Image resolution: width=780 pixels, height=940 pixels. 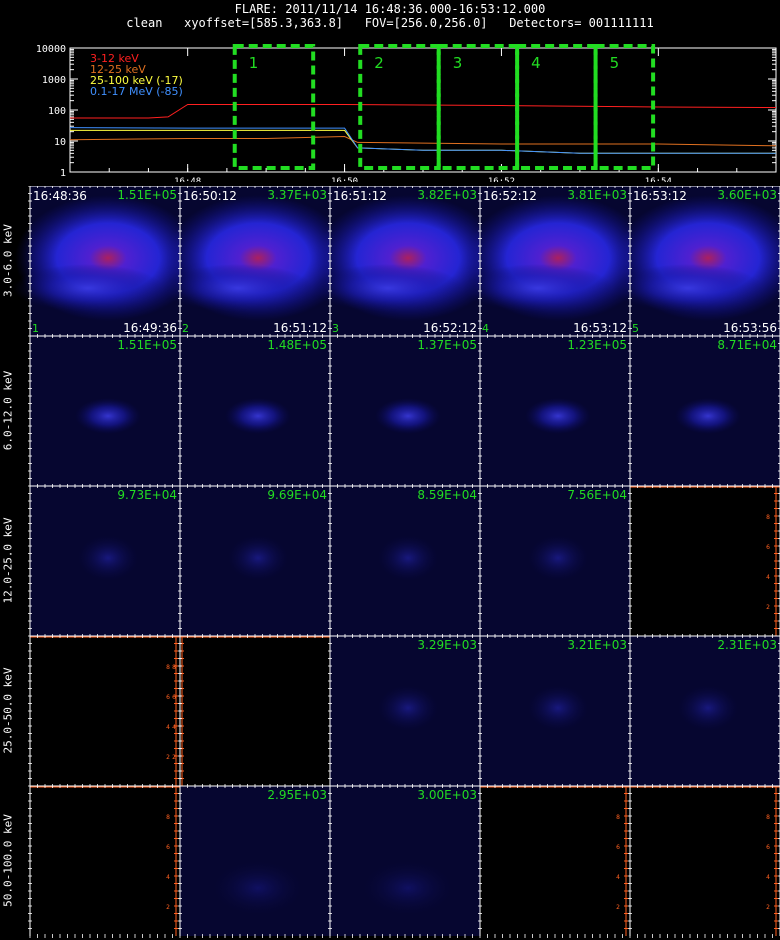 What do you see at coordinates (510, 196) in the screenshot?
I see `panel-start-time: 16:52:12` at bounding box center [510, 196].